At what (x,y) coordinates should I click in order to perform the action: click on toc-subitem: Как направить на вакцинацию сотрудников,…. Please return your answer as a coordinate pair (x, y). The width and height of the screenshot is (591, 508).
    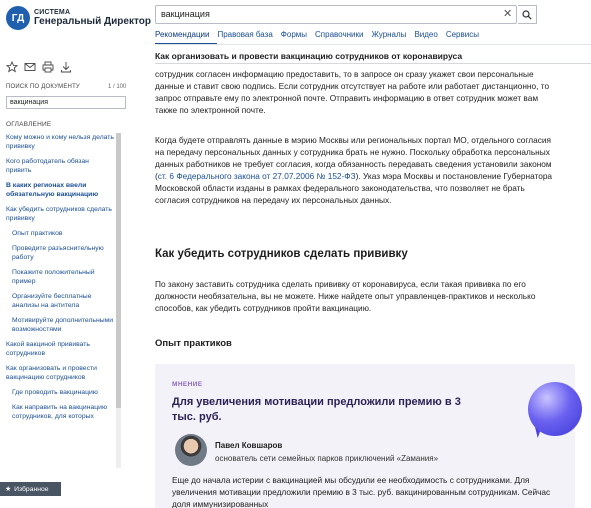
    Looking at the image, I should click on (60, 412).